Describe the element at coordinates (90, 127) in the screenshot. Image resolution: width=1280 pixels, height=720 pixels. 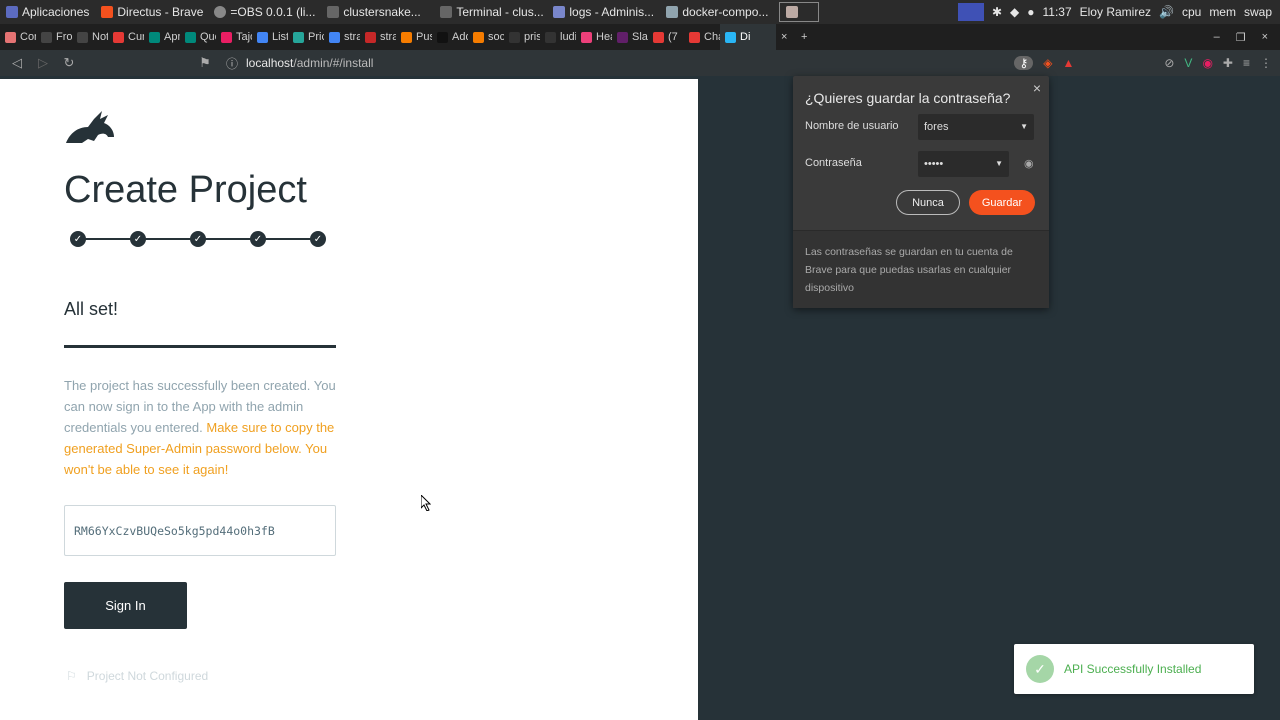
I see `directus-rabbit-logo` at that location.